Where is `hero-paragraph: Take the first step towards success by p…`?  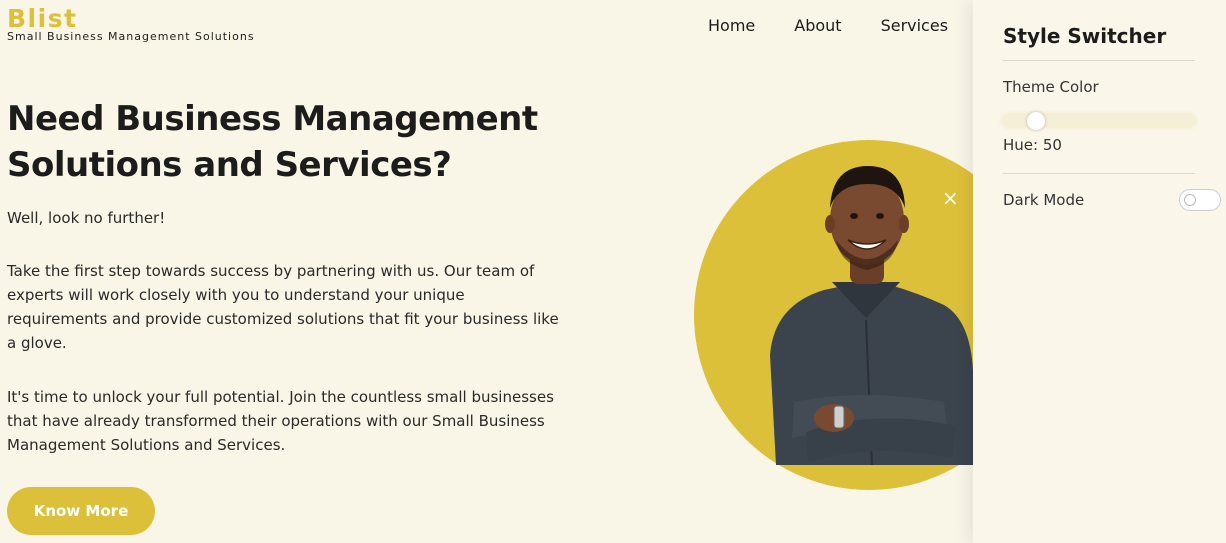 hero-paragraph: Take the first step towards success by p… is located at coordinates (283, 307).